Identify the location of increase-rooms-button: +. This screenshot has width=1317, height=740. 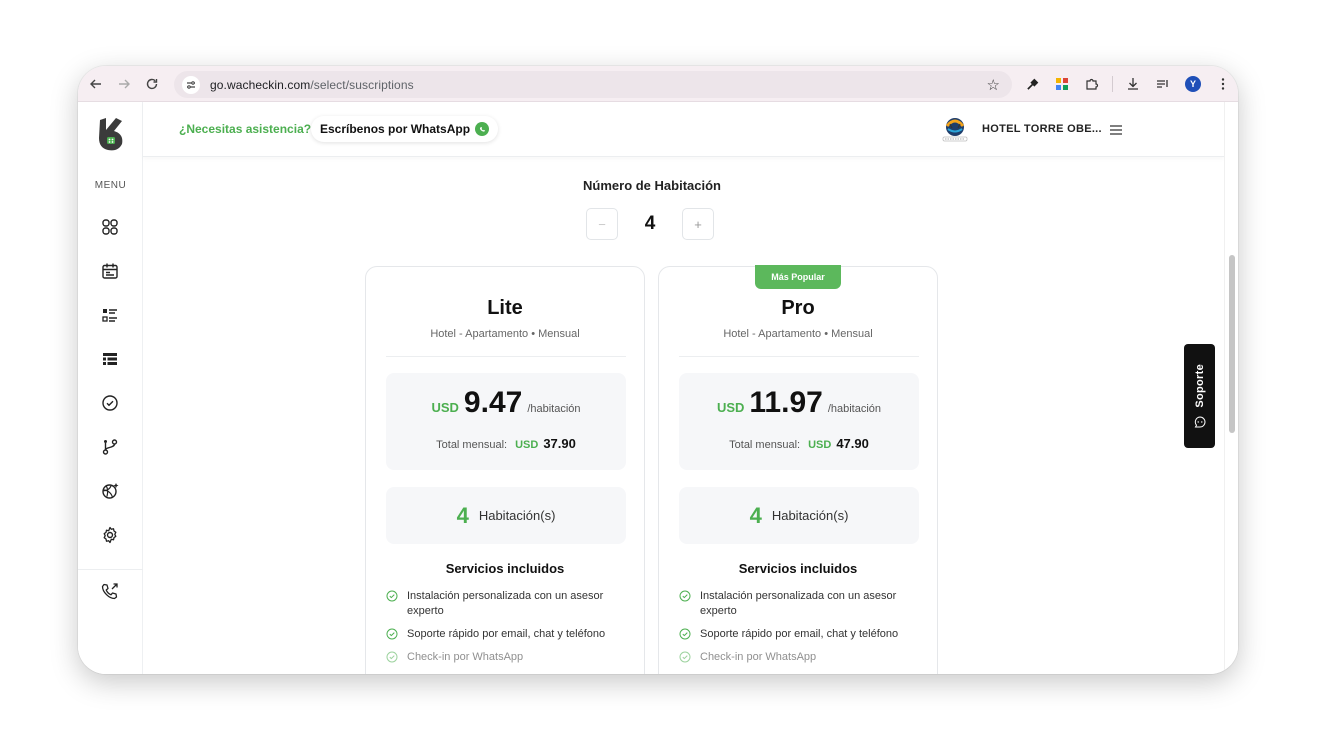
(698, 224).